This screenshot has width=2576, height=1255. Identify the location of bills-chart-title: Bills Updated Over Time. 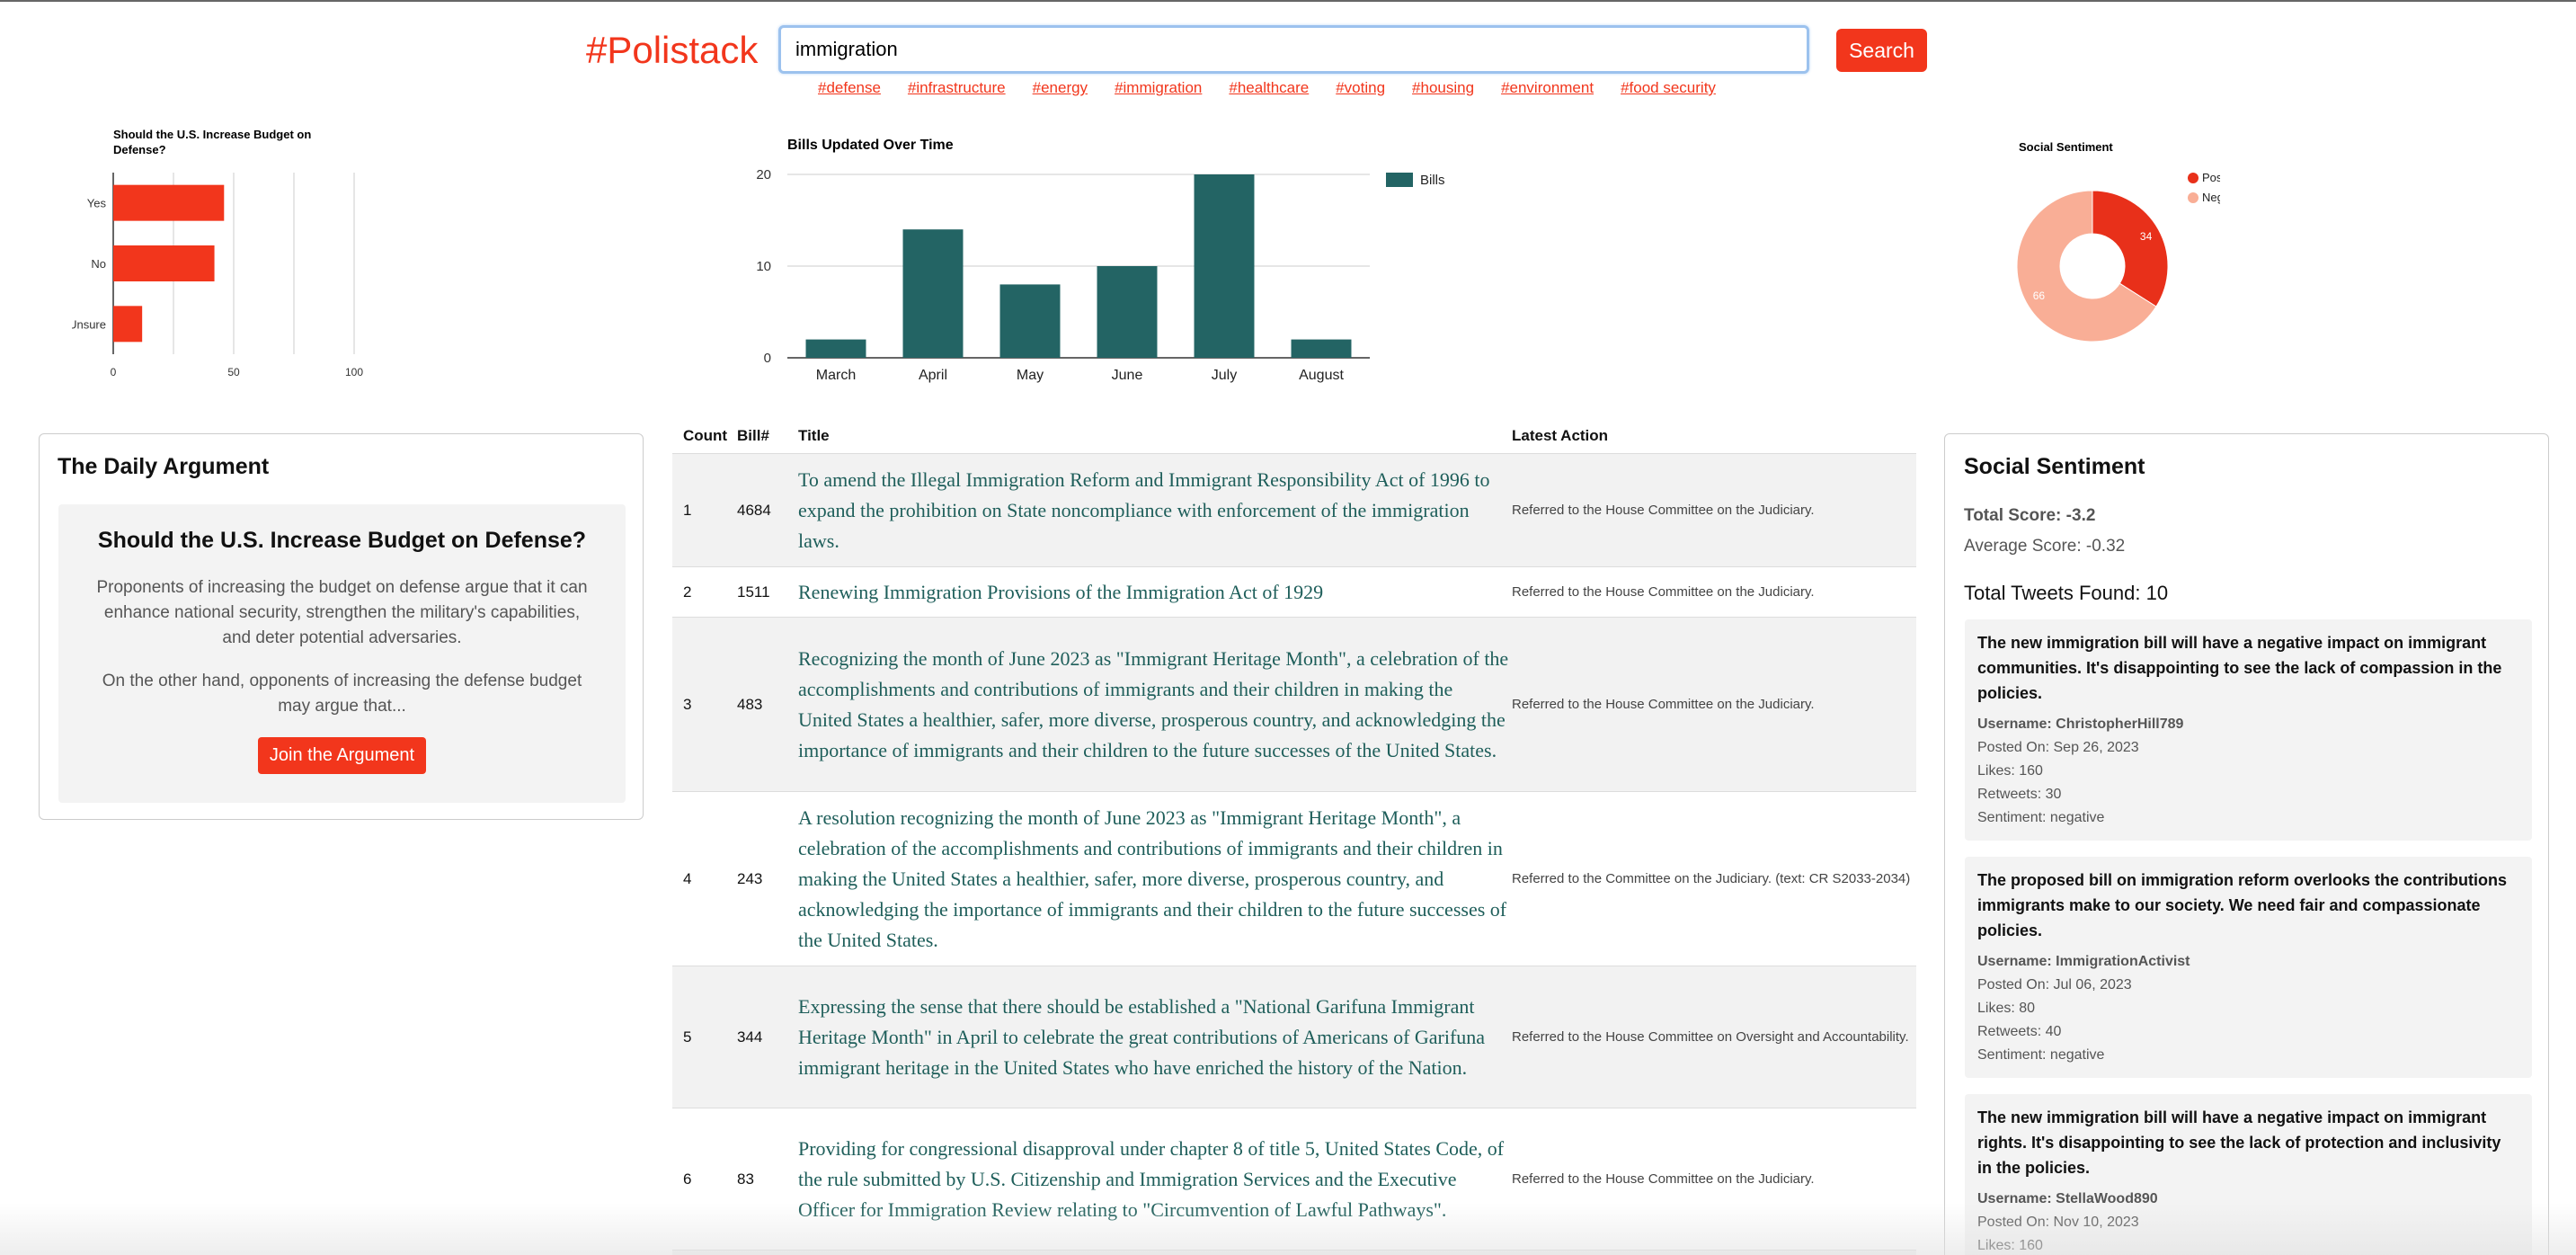
(870, 146).